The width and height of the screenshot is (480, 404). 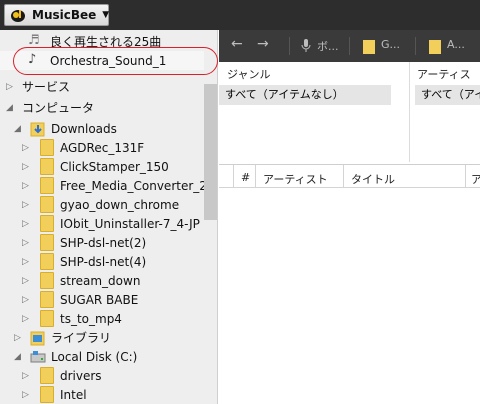 What do you see at coordinates (373, 179) in the screenshot?
I see `title-column-header: タイトル` at bounding box center [373, 179].